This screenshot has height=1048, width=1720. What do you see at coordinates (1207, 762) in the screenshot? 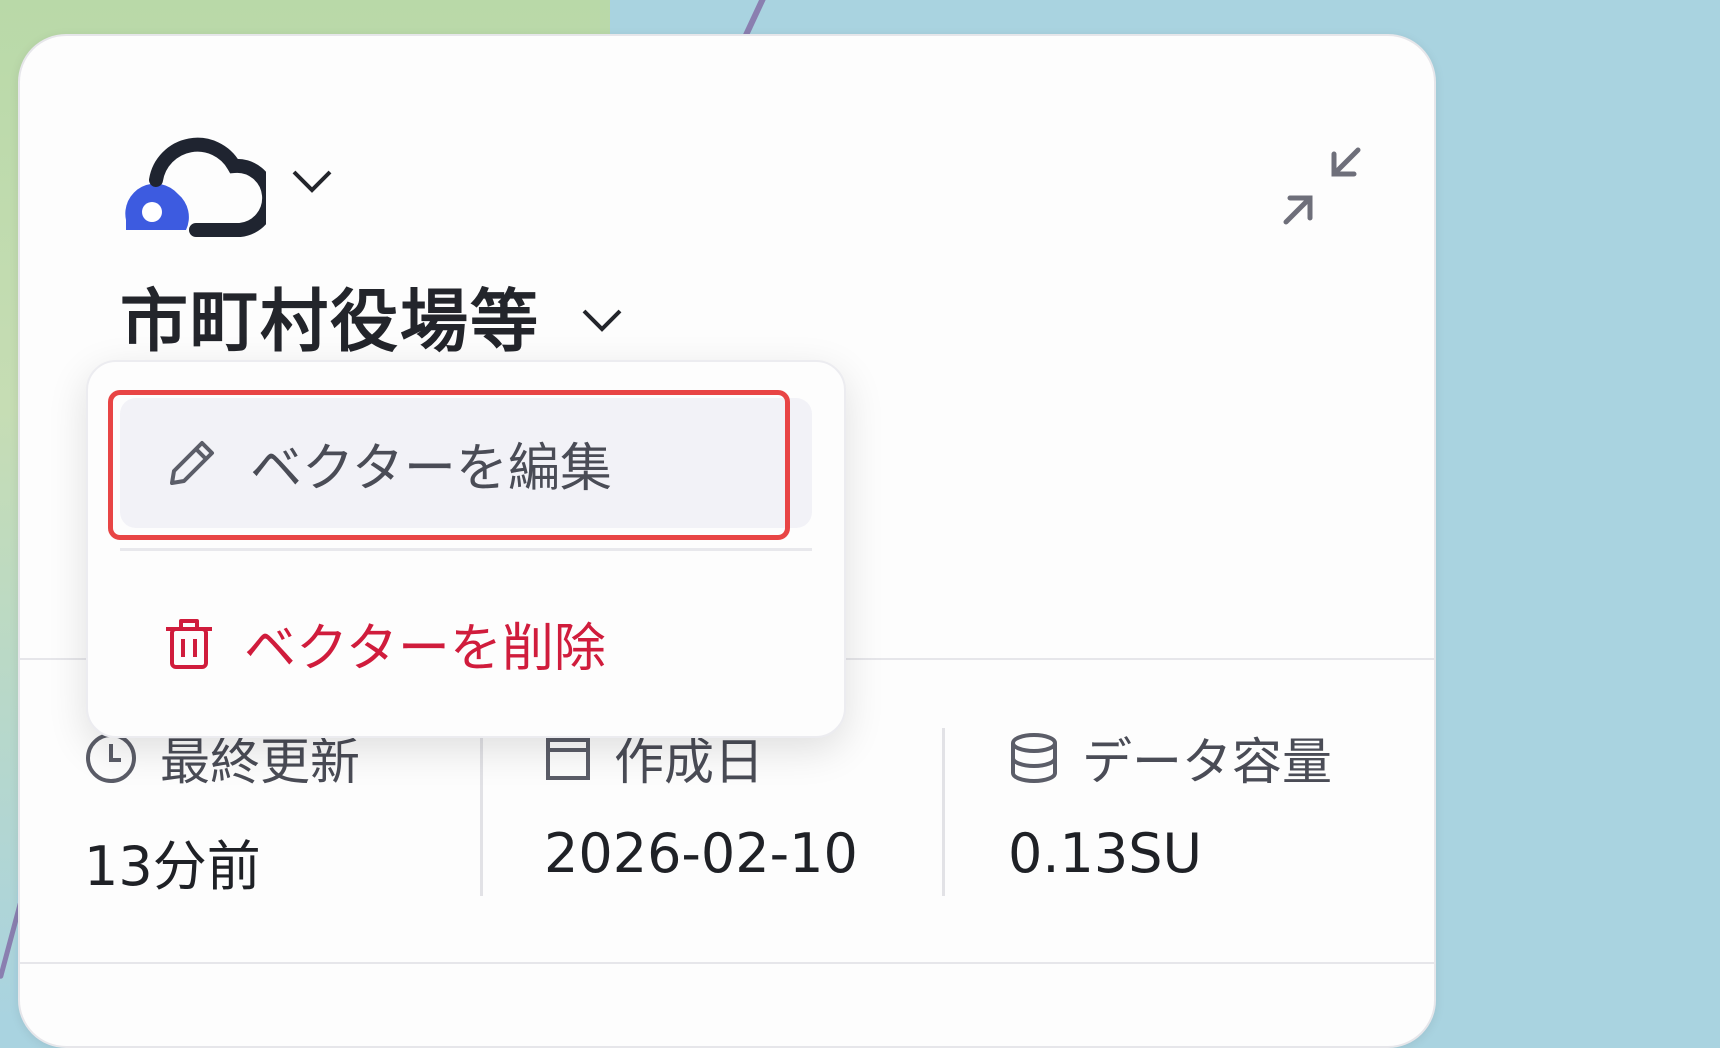
I see `stat-label: データ容量` at bounding box center [1207, 762].